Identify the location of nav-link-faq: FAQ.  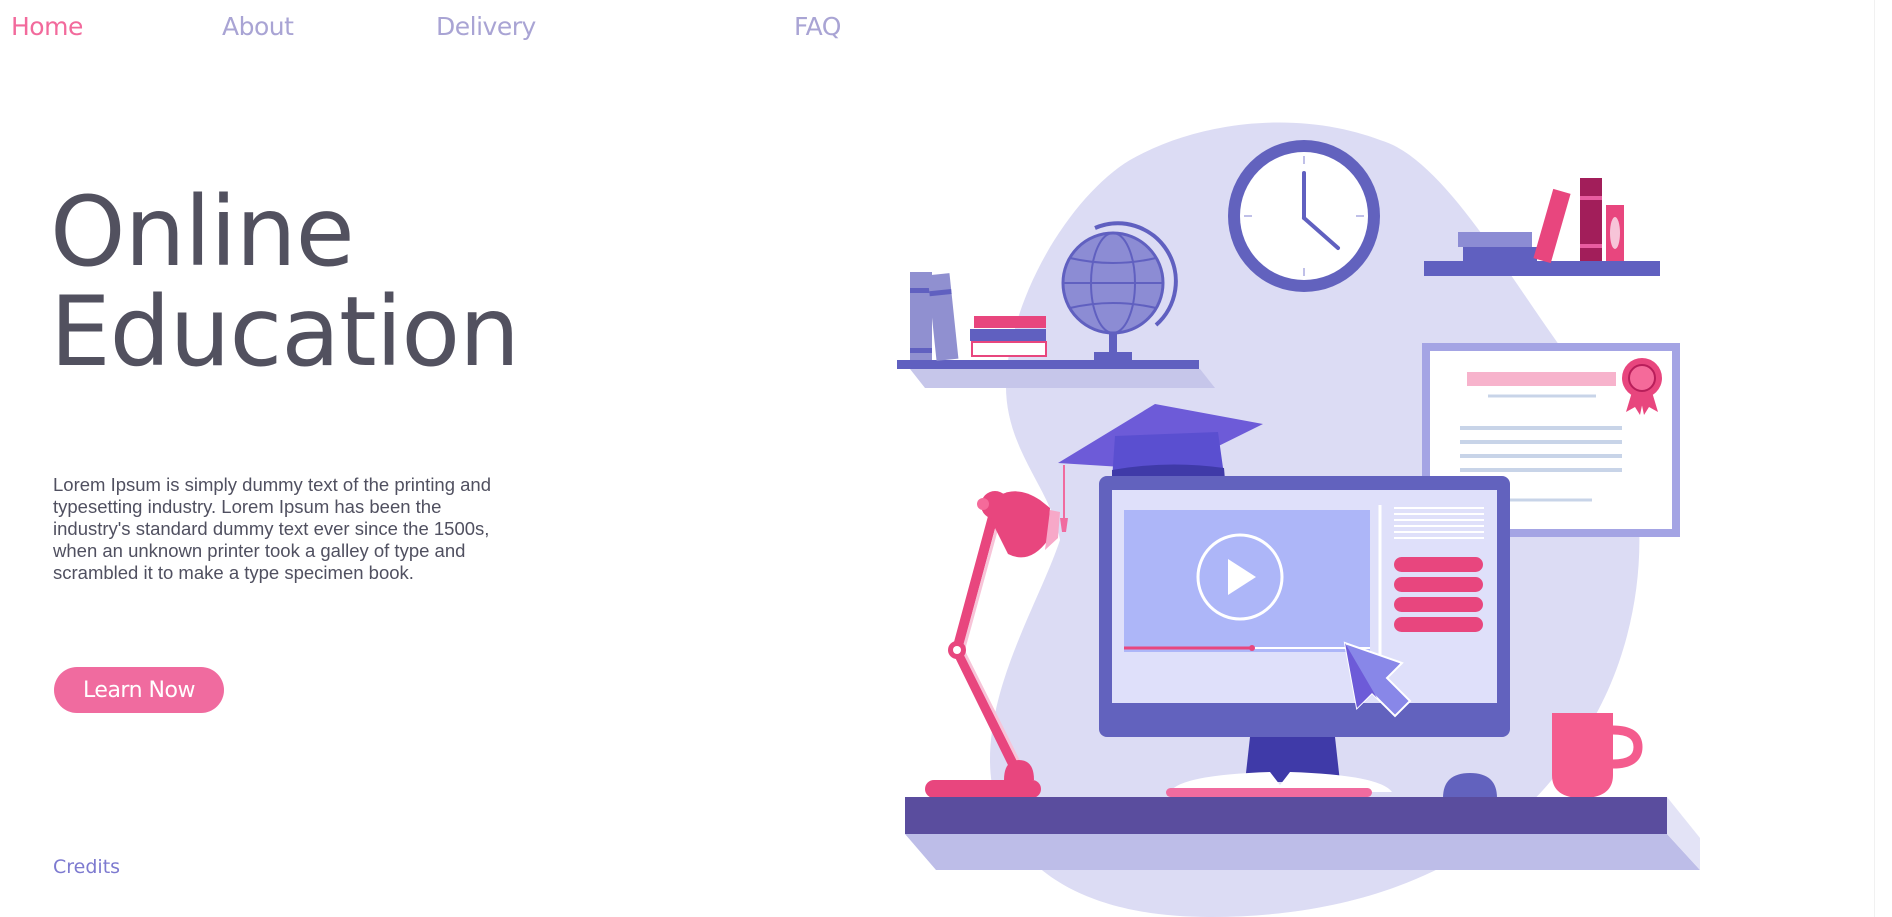
(817, 26).